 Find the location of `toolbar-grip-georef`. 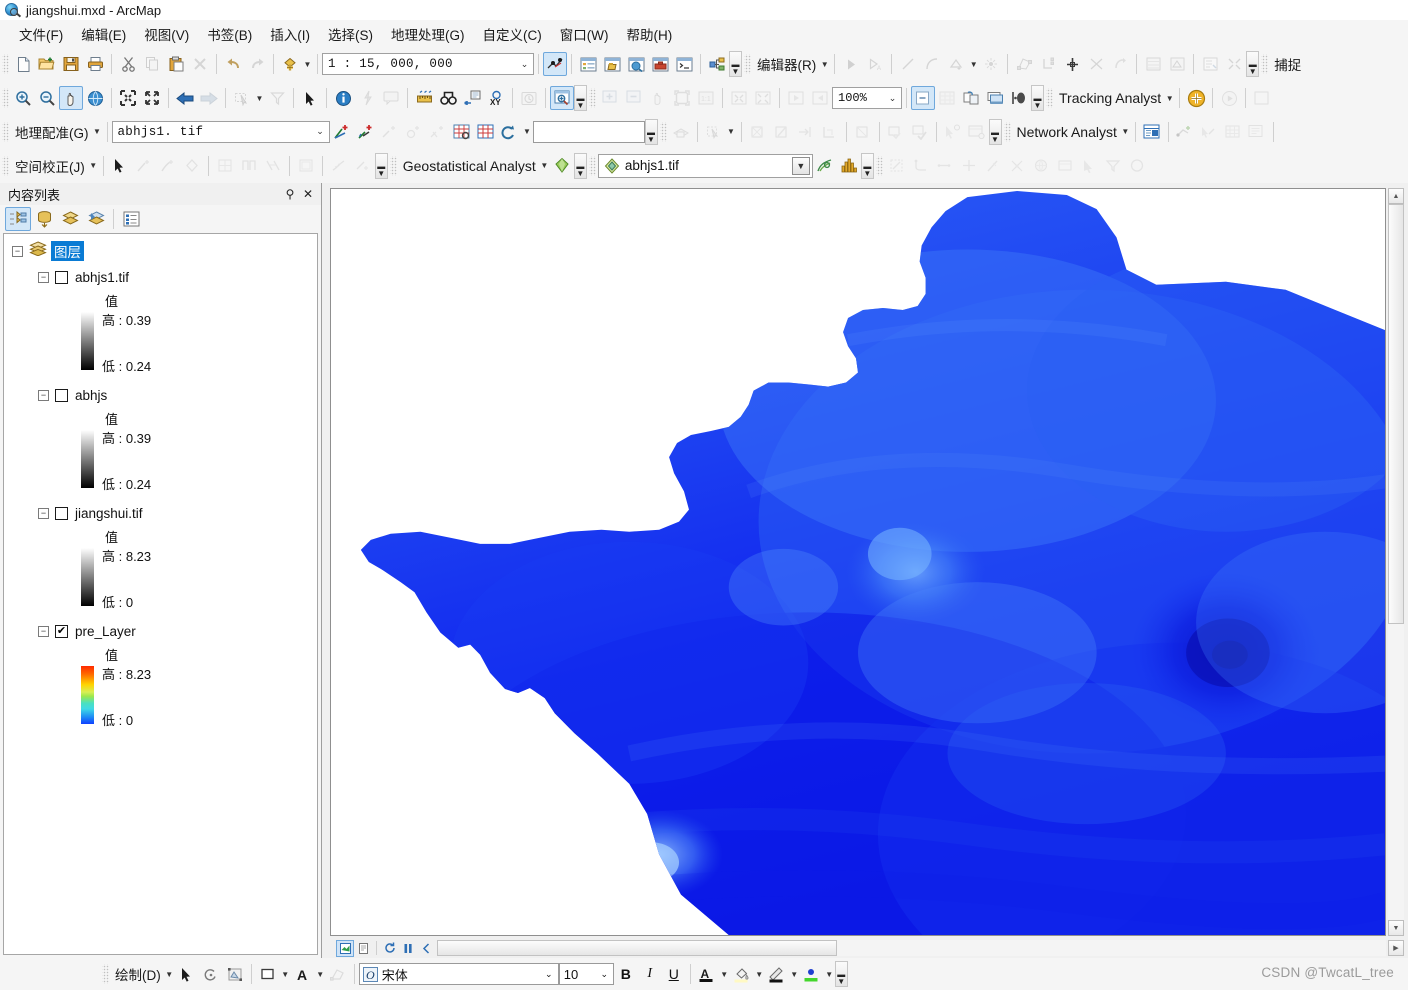

toolbar-grip-georef is located at coordinates (5, 131).